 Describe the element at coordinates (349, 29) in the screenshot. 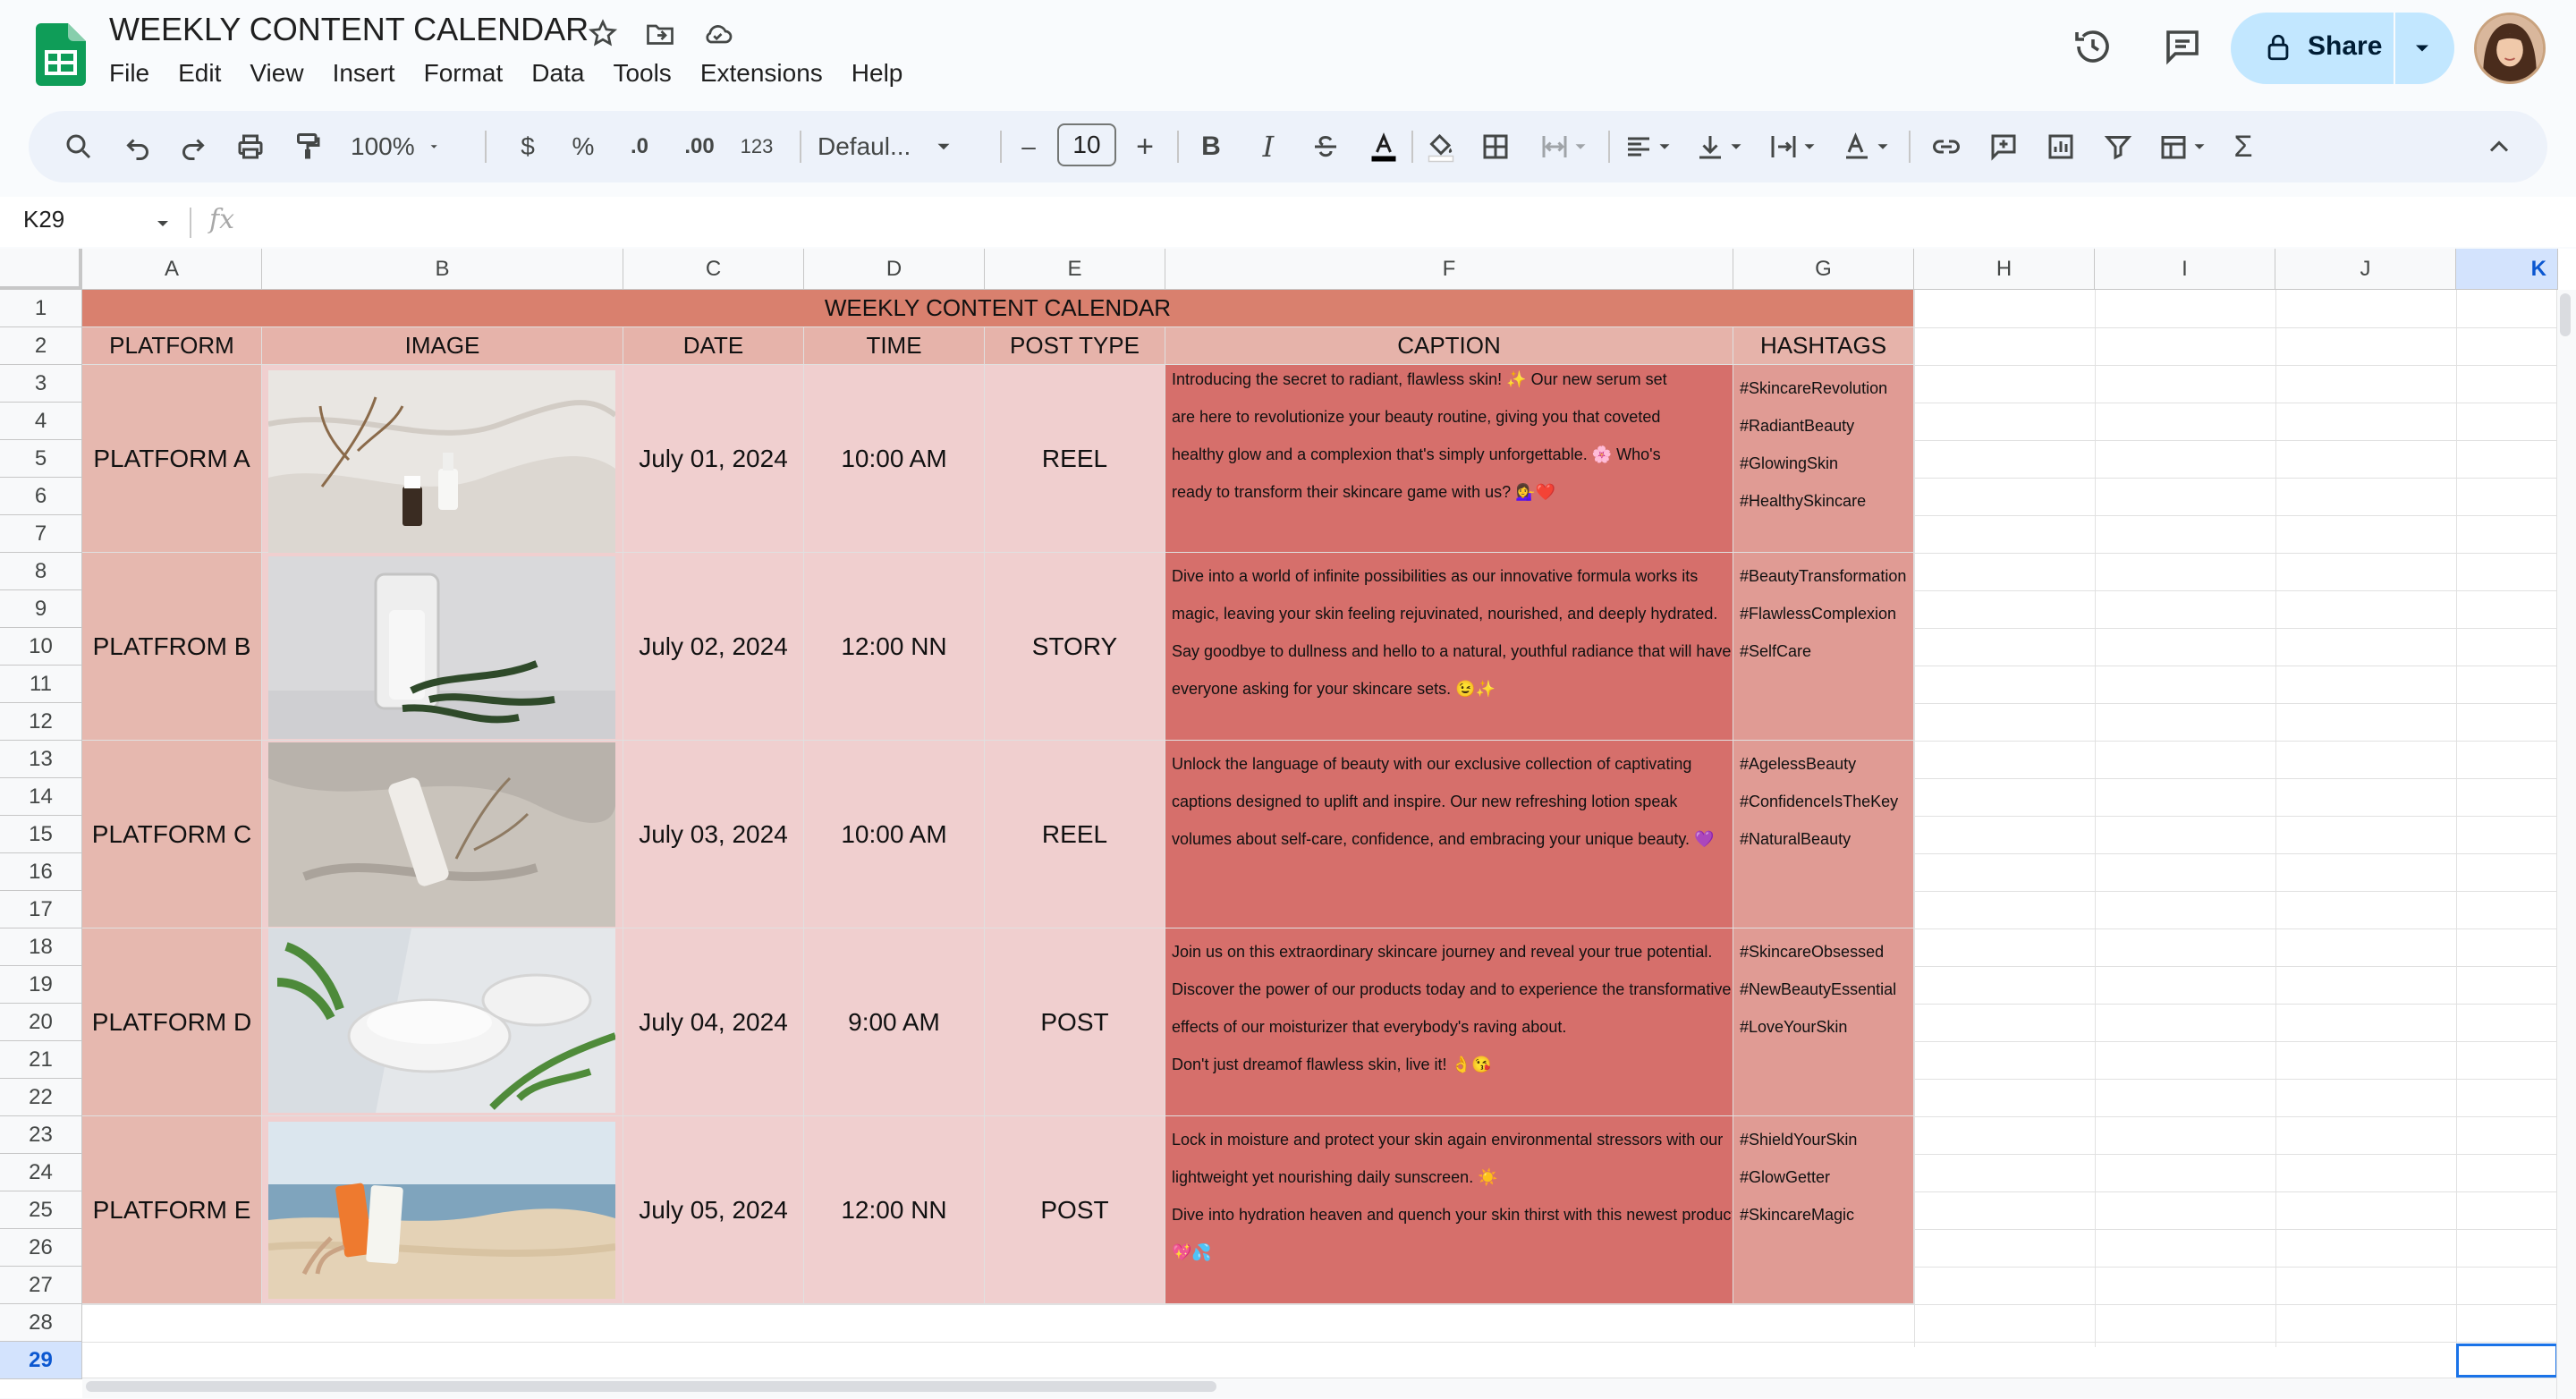

I see `document-title: WEEKLY CONTENT CALENDAR` at that location.